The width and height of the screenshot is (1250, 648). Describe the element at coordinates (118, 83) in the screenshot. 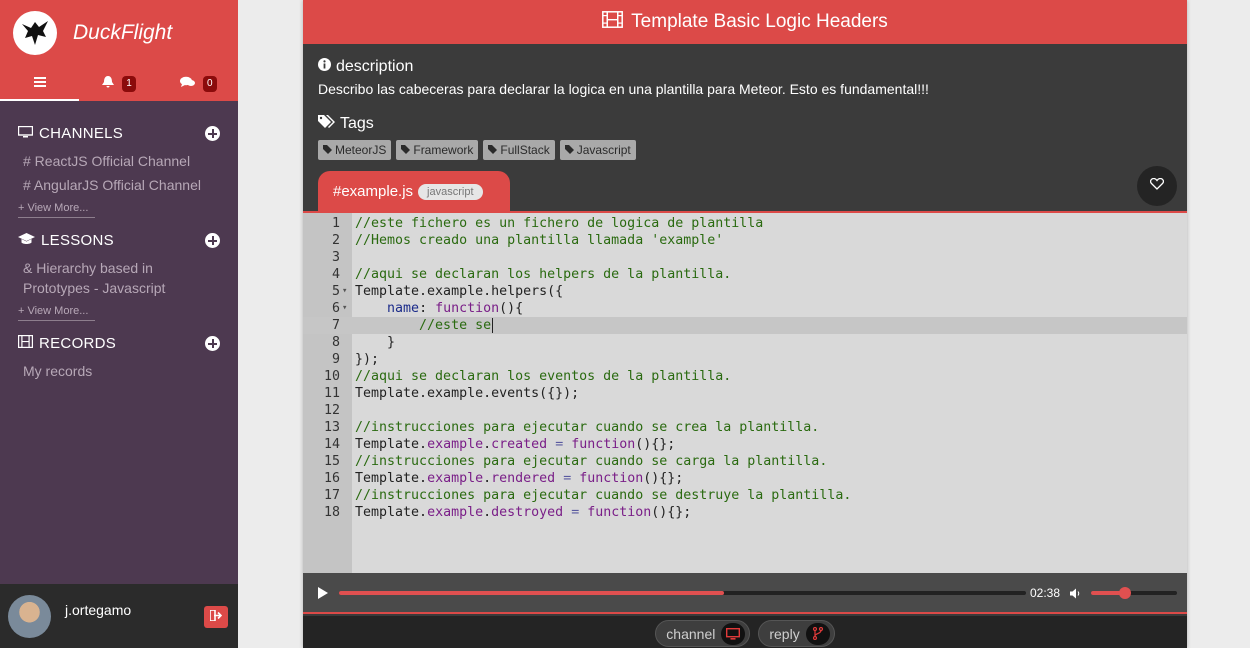

I see `notifications-tab: 1` at that location.